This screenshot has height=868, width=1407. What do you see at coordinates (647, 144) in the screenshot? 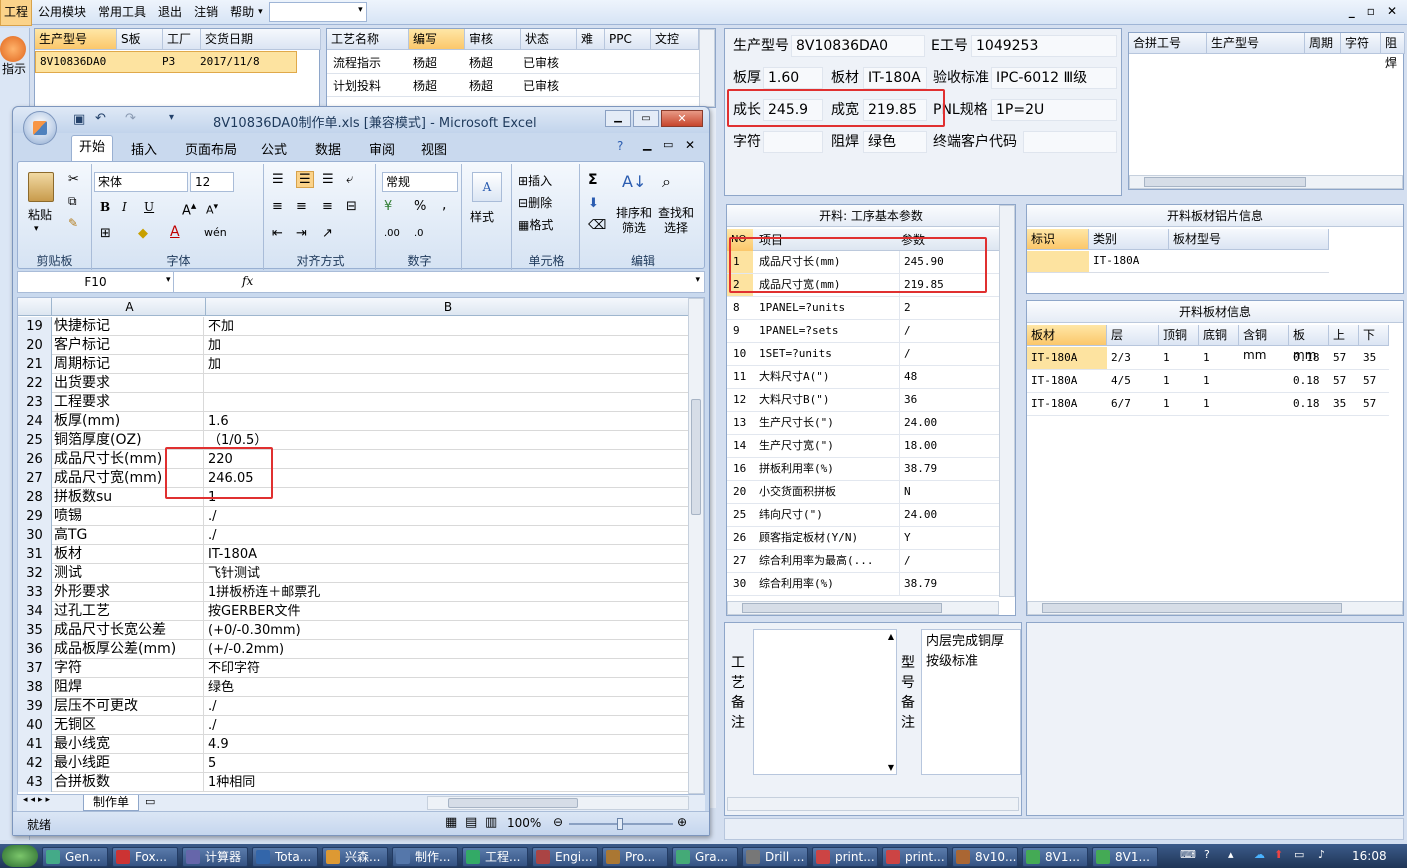
I see `ribbon-minimize-icon: ▁` at bounding box center [647, 144].